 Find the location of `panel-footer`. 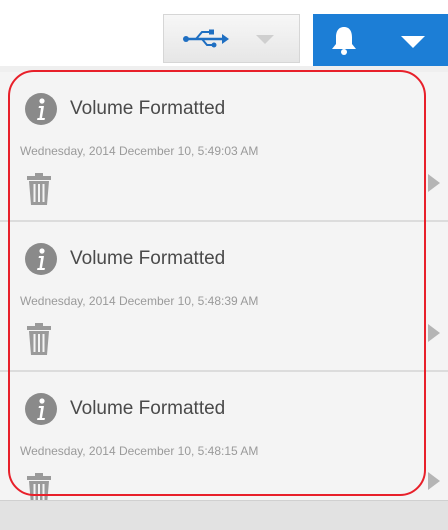

panel-footer is located at coordinates (224, 515).